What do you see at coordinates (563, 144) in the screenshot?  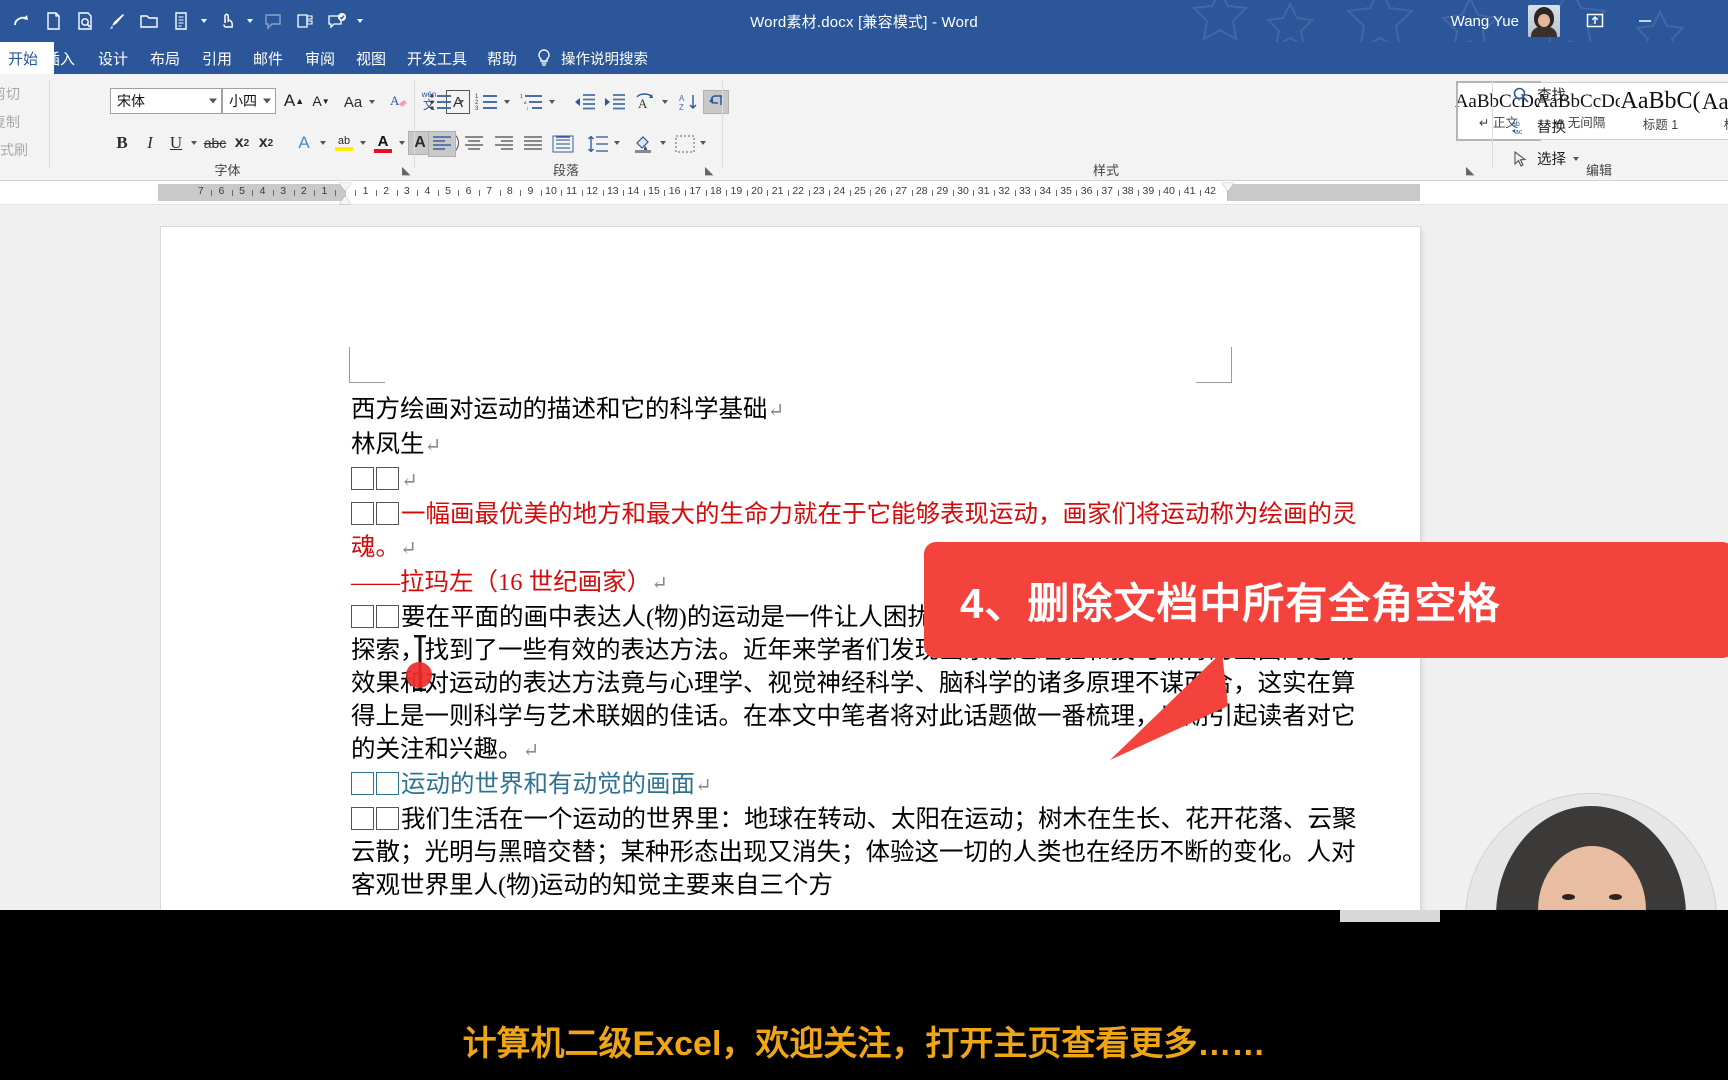 I see `distributed-button` at bounding box center [563, 144].